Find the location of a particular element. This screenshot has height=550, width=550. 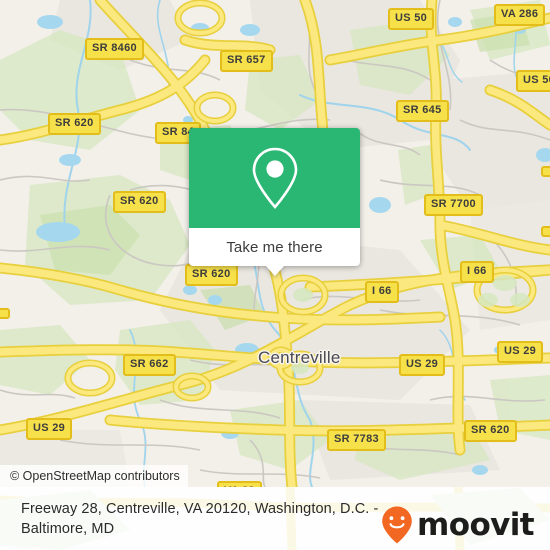

moovit-smiley-pin-icon is located at coordinates (397, 525).